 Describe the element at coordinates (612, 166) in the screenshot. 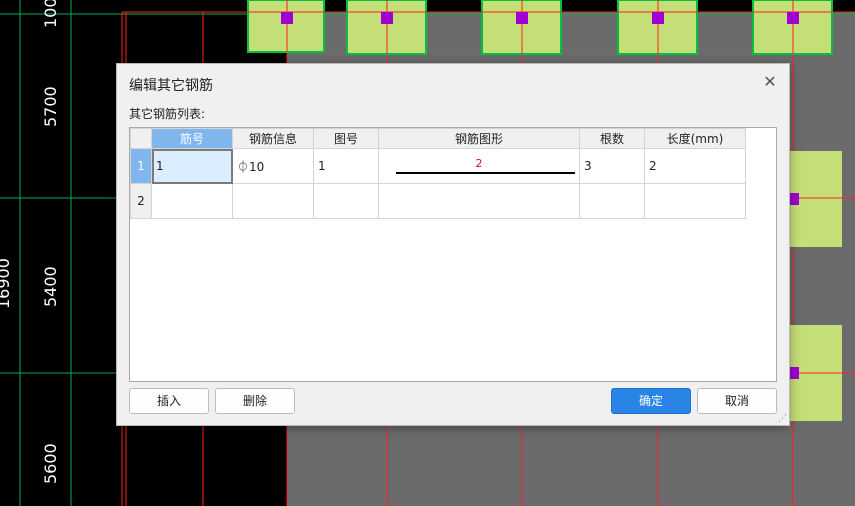

I see `cell-count: 3` at that location.